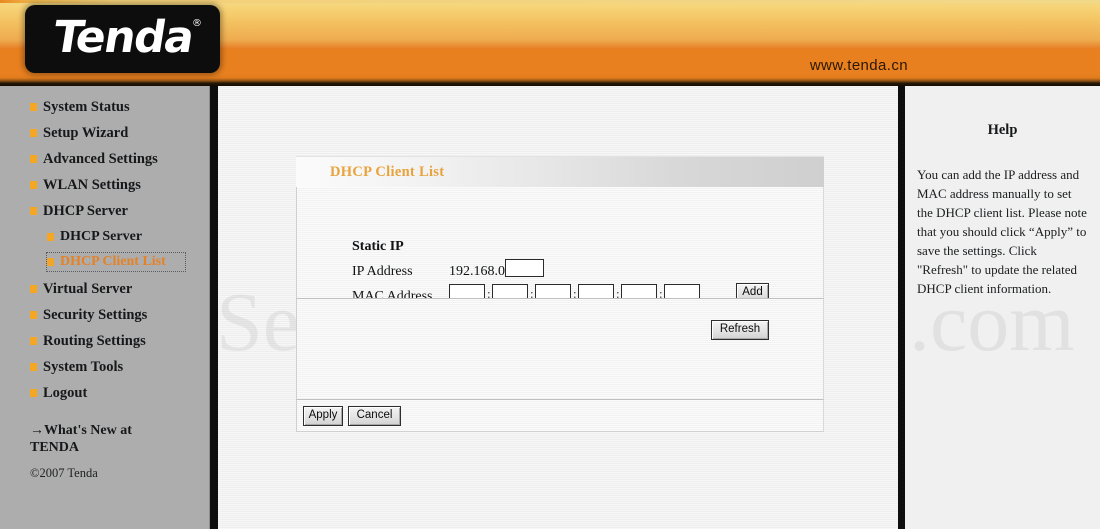 The image size is (1100, 529). I want to click on sidebar-subitem-dhcp-client-list: DHCP Client List, so click(116, 262).